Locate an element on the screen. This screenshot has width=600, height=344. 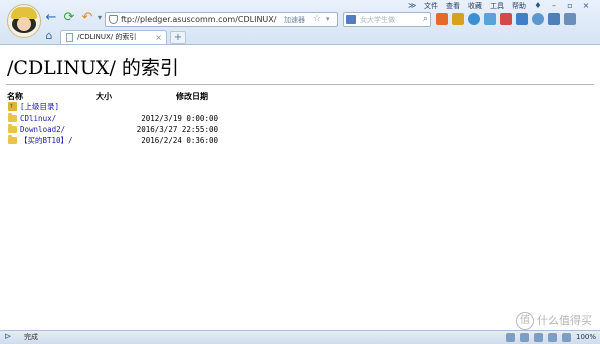
search-box: 女大学生做 ⌕ is located at coordinates (387, 19).